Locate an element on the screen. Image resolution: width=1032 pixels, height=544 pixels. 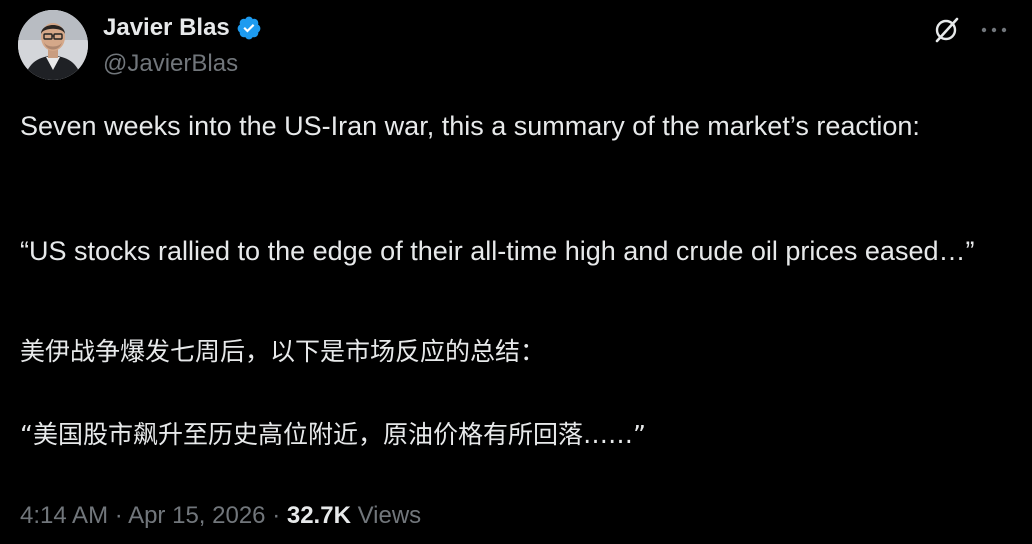
avatar is located at coordinates (53, 45).